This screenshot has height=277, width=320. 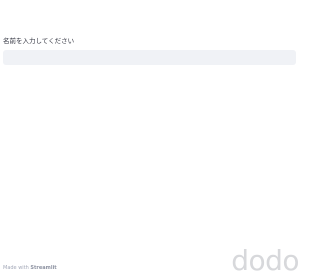 I want to click on watermark-logo: dodo, so click(x=265, y=260).